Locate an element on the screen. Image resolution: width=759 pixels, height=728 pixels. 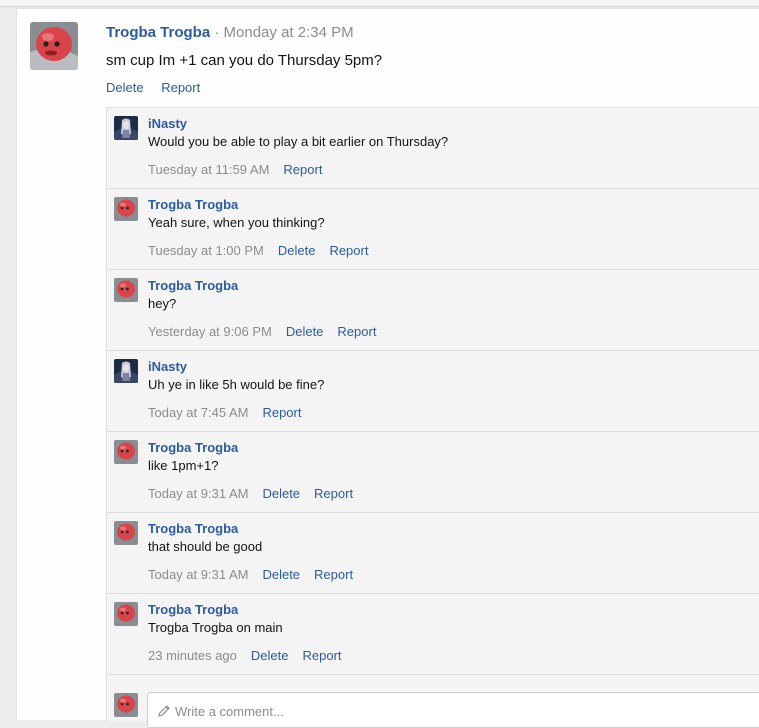
post-text: sm cup Im +1 can you do Thursday 5pm? is located at coordinates (244, 60).